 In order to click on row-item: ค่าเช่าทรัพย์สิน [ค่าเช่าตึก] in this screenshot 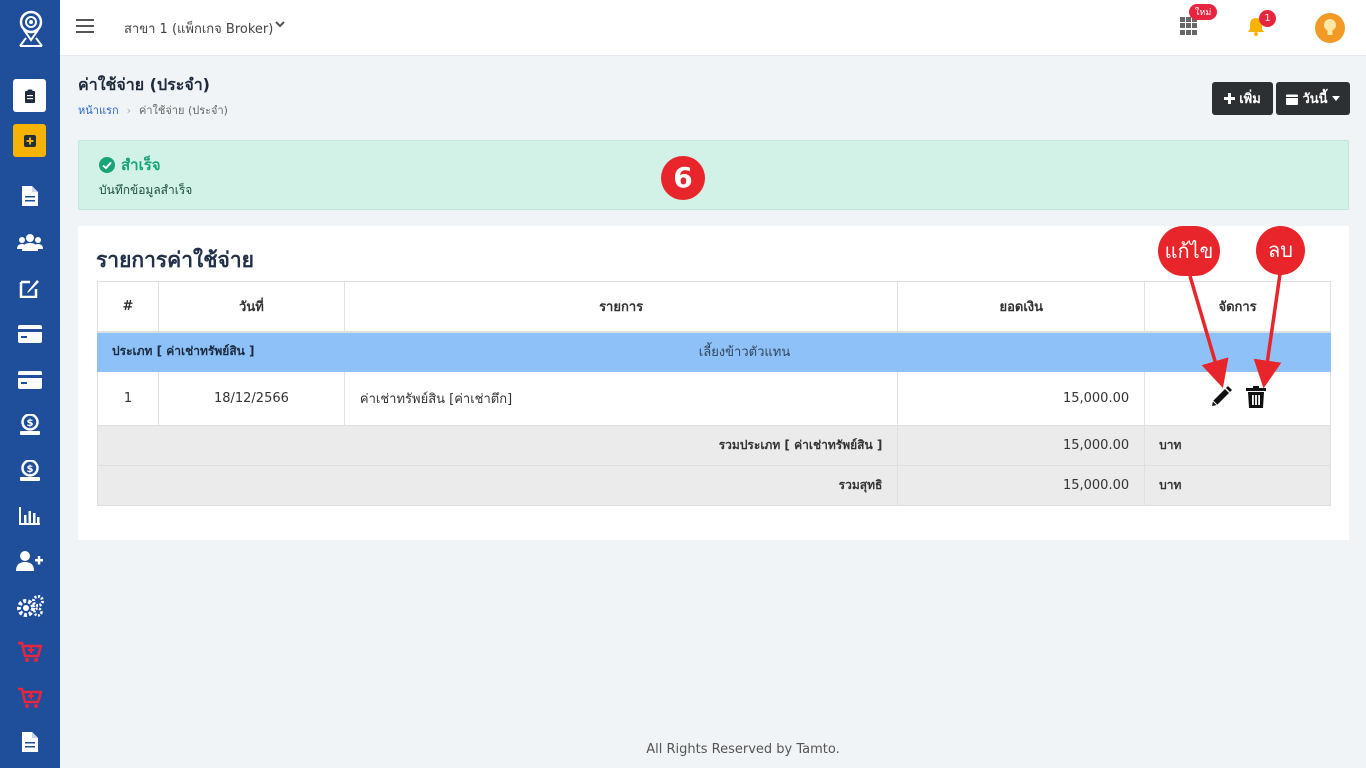, I will do `click(621, 398)`.